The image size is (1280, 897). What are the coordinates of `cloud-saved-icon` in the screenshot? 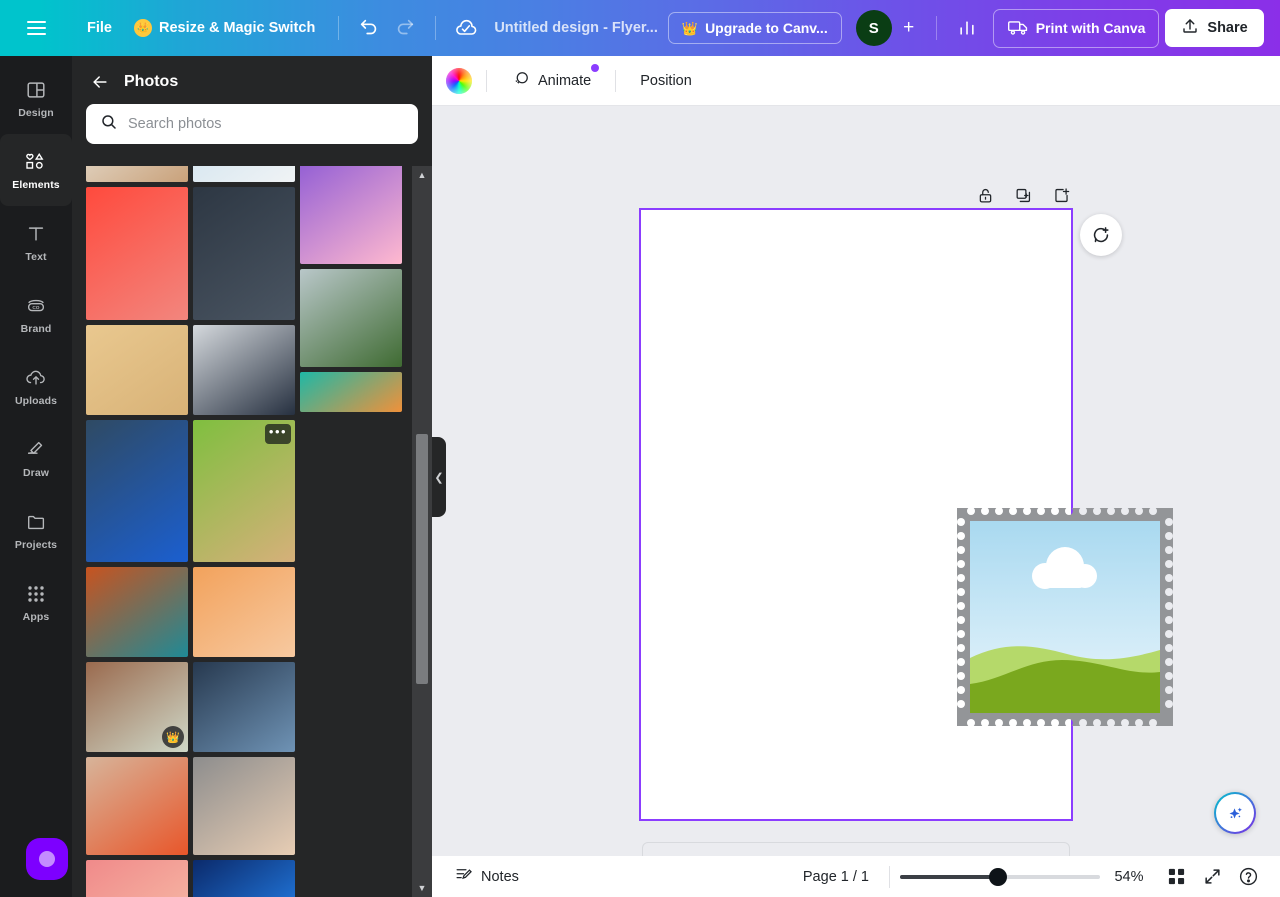 It's located at (466, 28).